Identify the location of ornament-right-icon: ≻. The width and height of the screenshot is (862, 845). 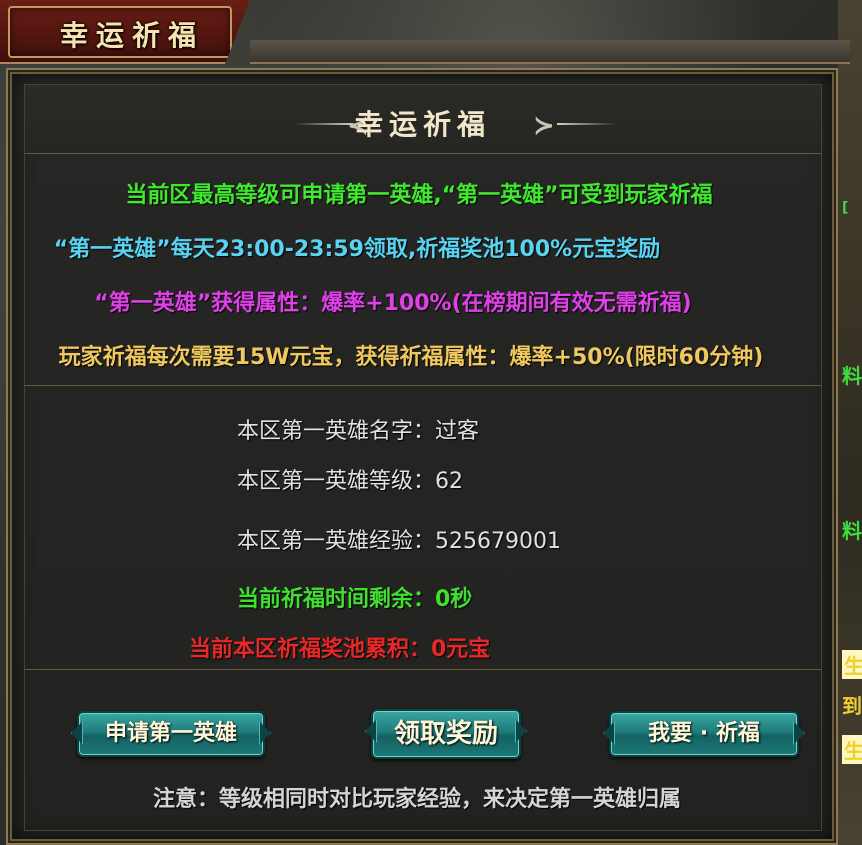
(544, 126).